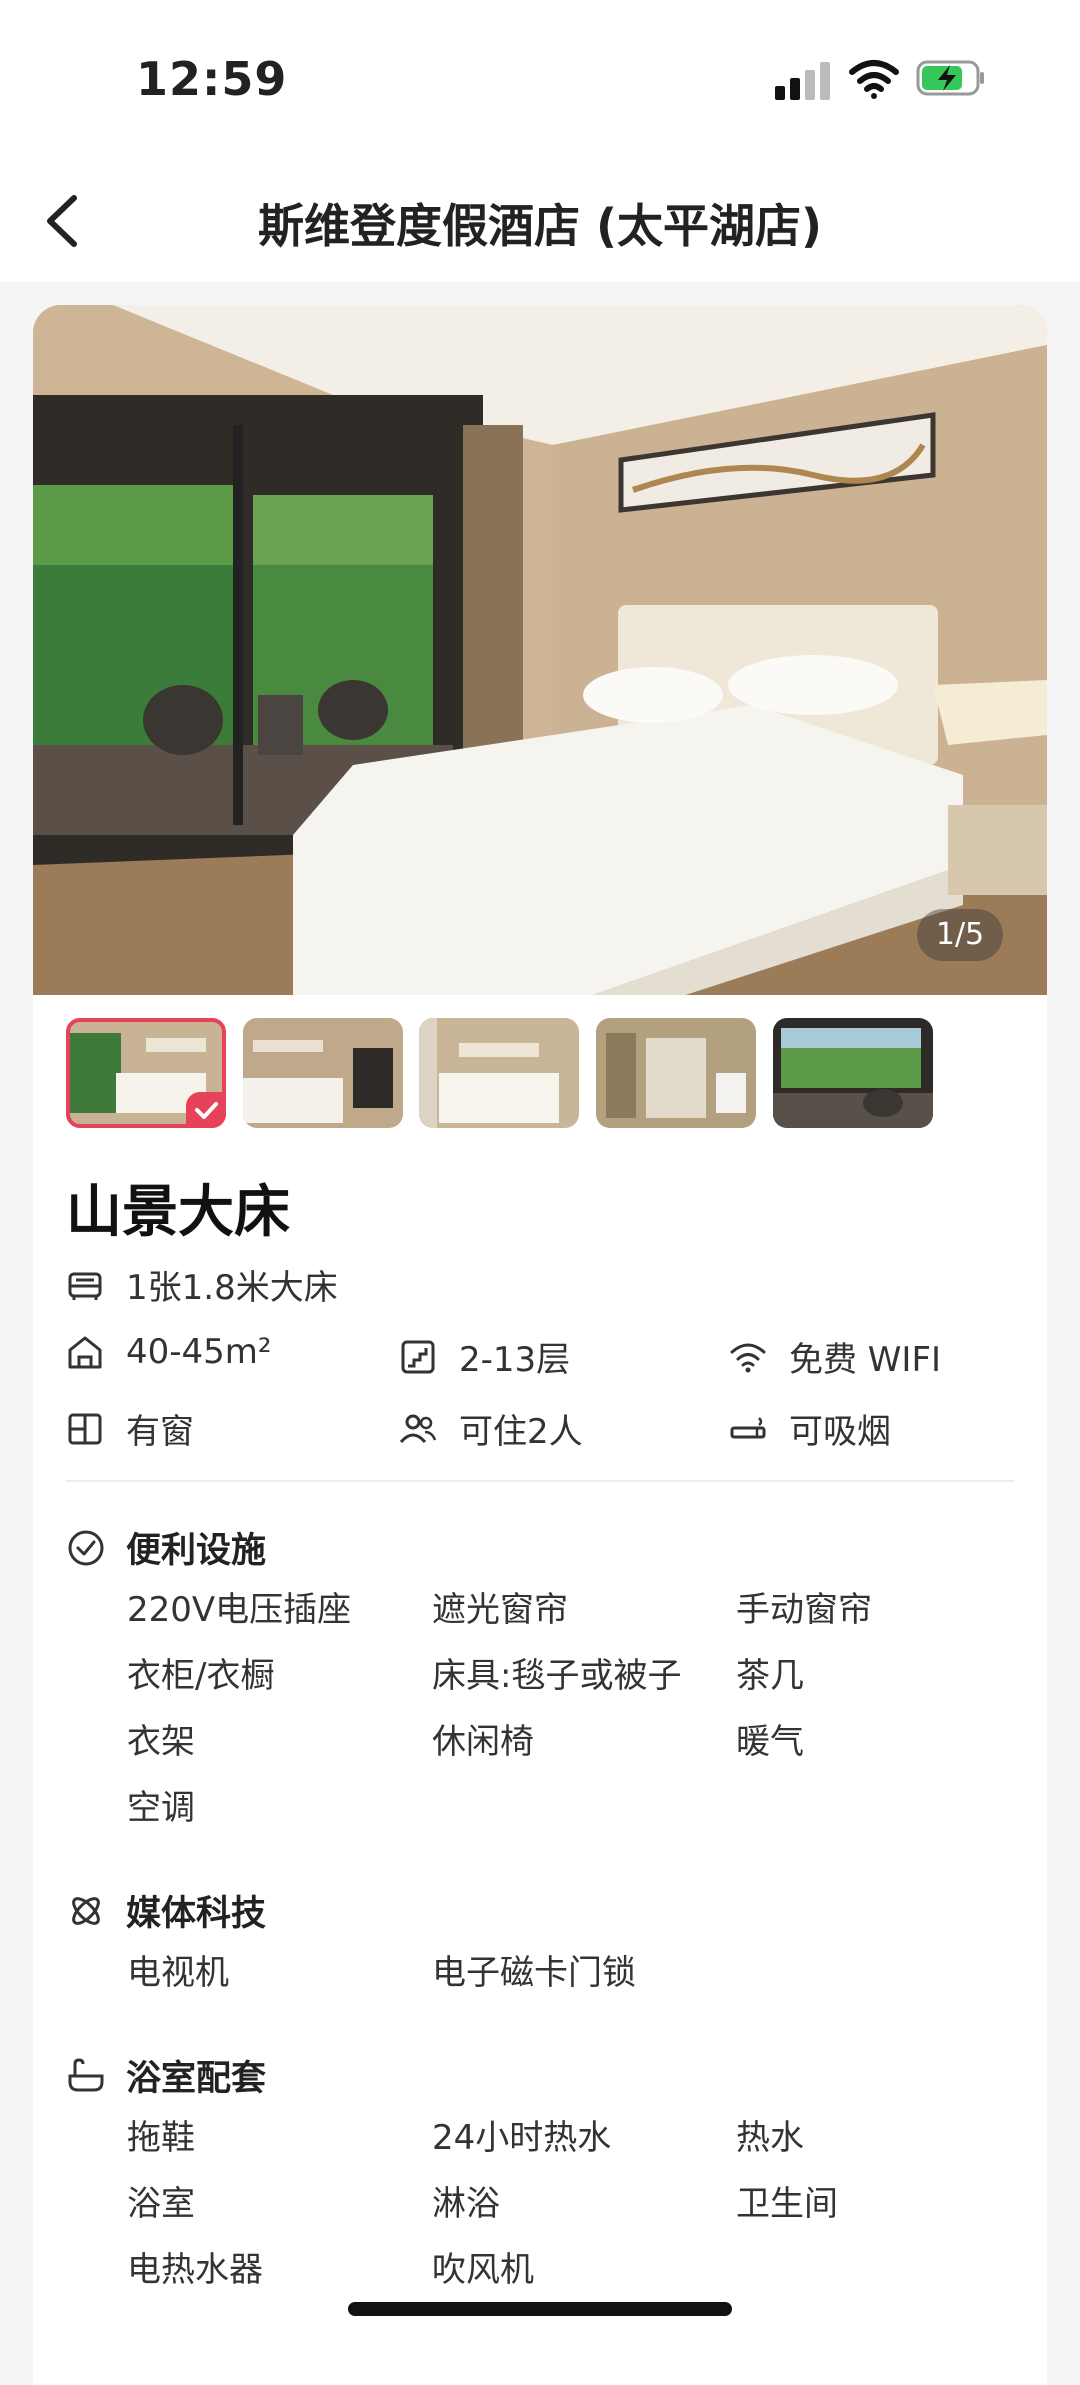 Image resolution: width=1080 pixels, height=2385 pixels. I want to click on bed-icon, so click(85, 1286).